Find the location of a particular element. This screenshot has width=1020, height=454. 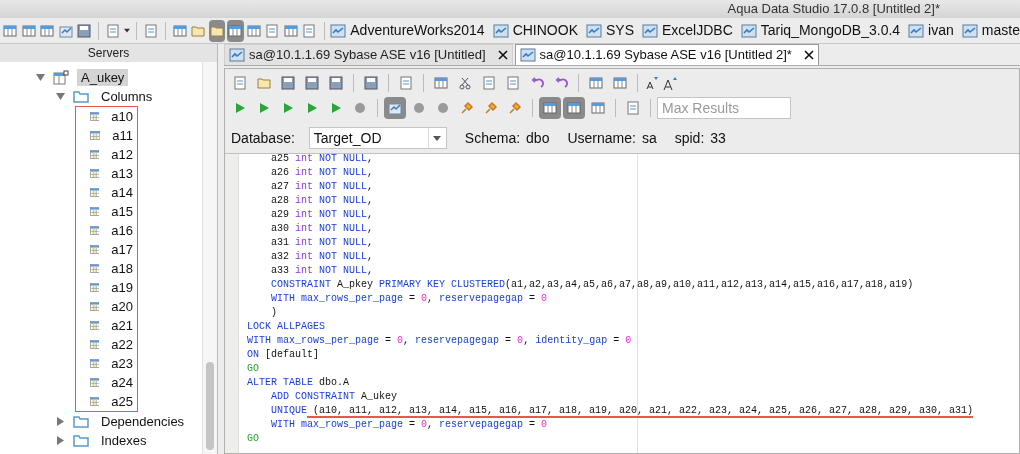

tree-item: Indexes is located at coordinates (124, 440).